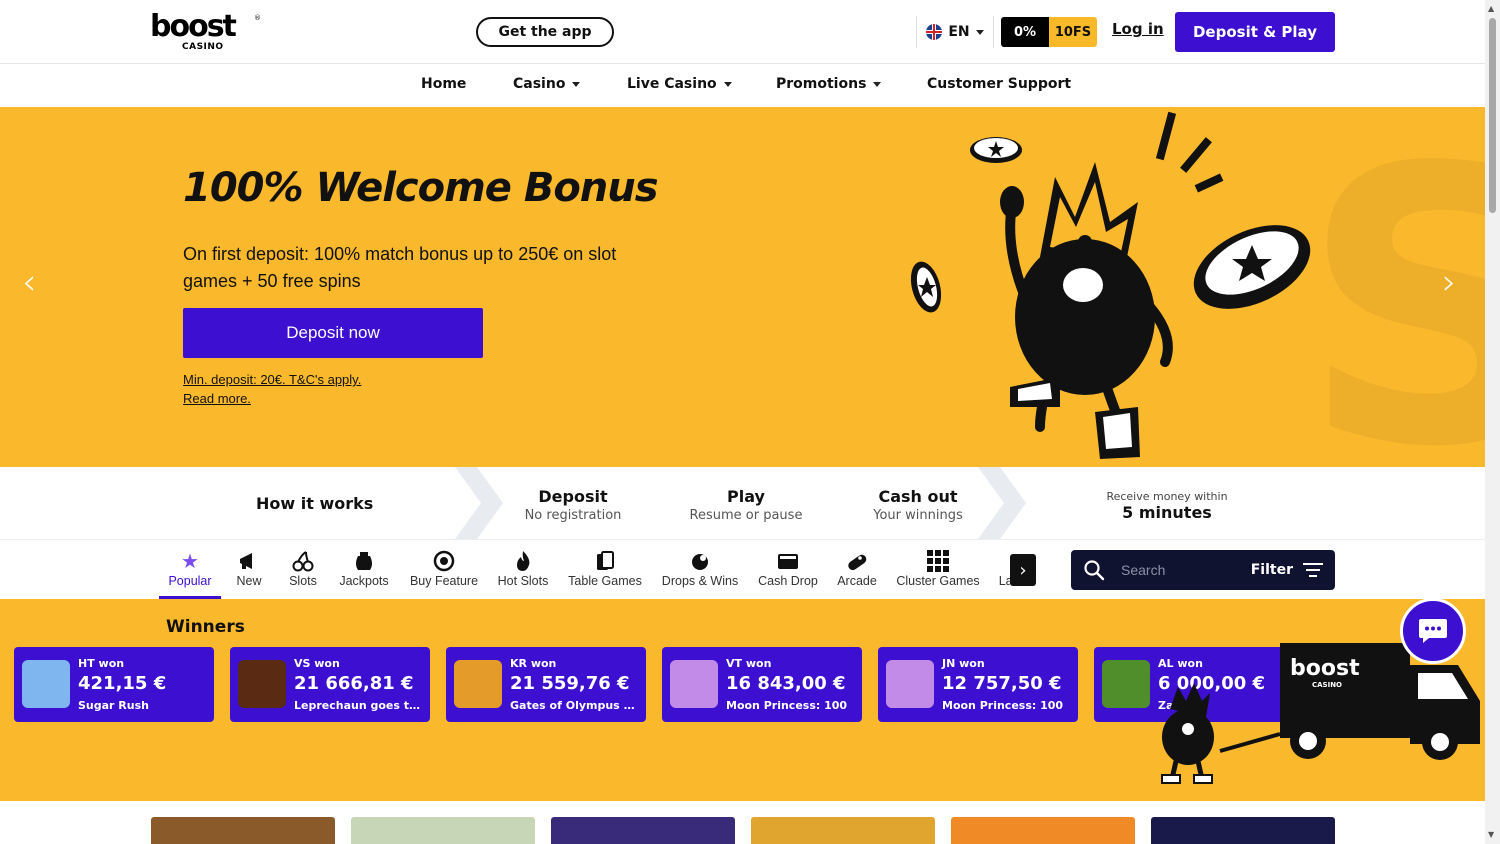 The height and width of the screenshot is (844, 1500). What do you see at coordinates (249, 581) in the screenshot?
I see `category-label: New` at bounding box center [249, 581].